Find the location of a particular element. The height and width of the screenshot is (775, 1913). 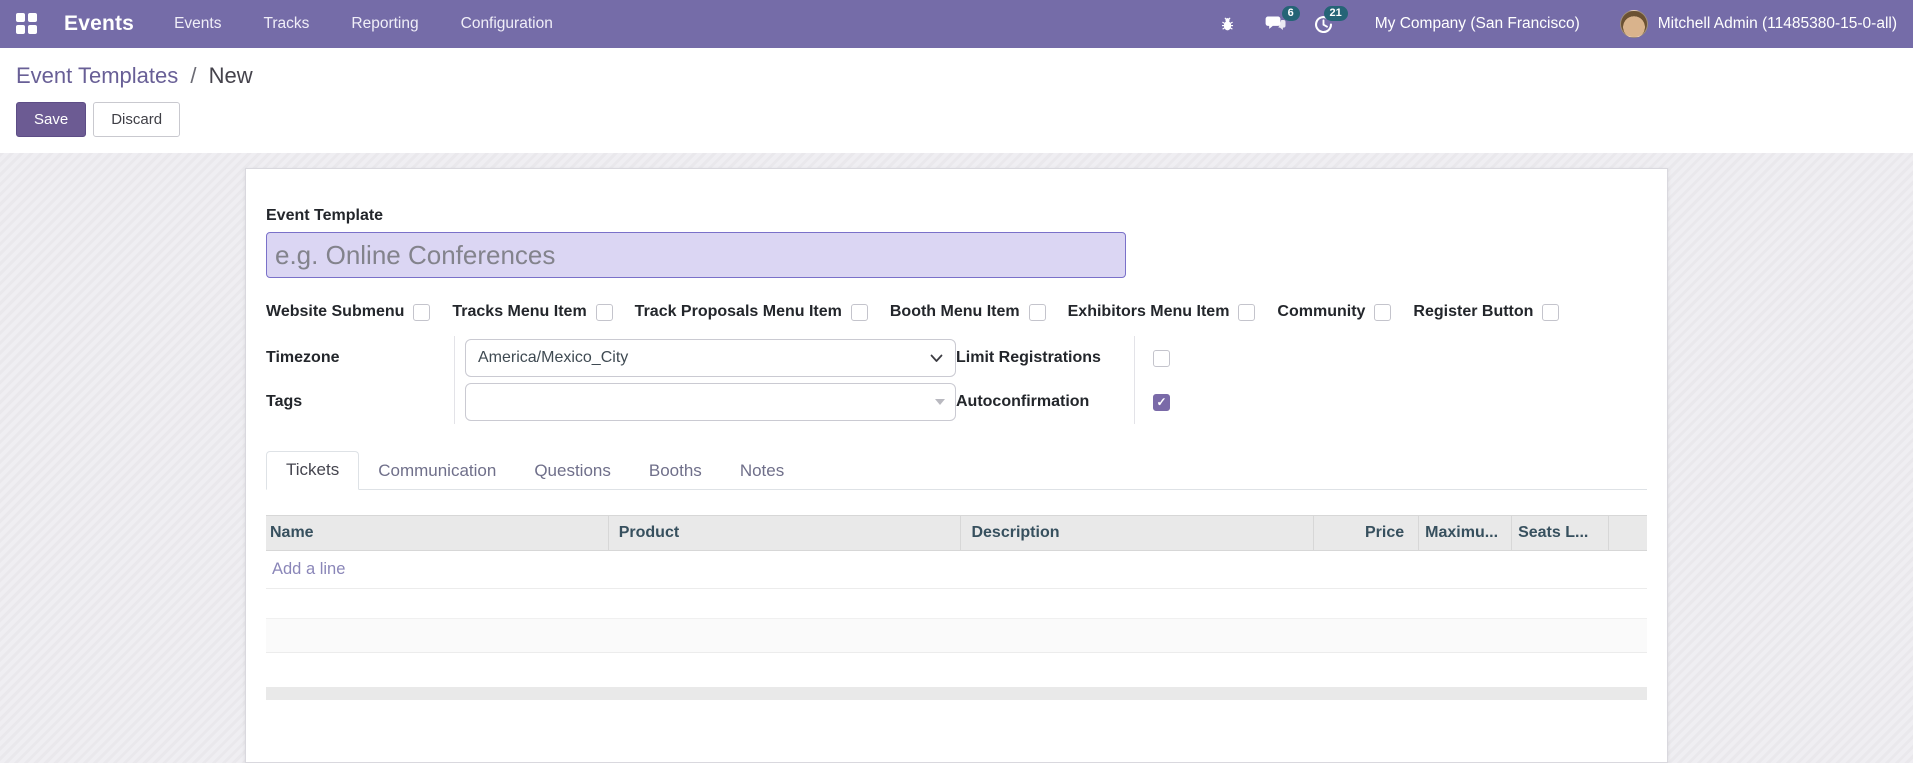

limit-registrations-row: Limit Registrations is located at coordinates (1301, 358).